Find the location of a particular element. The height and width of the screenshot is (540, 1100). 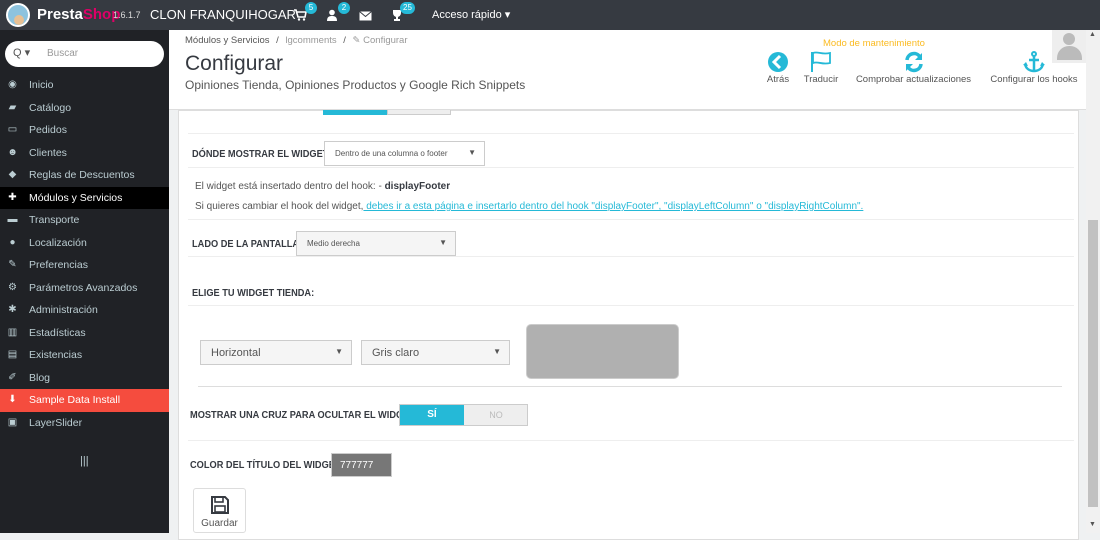

sidebar-item-label: Clientes is located at coordinates (48, 152).